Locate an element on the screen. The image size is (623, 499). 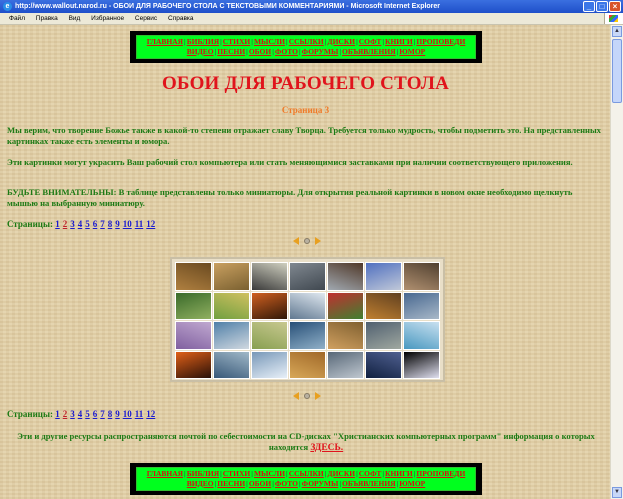
close-button: × is located at coordinates (615, 6).